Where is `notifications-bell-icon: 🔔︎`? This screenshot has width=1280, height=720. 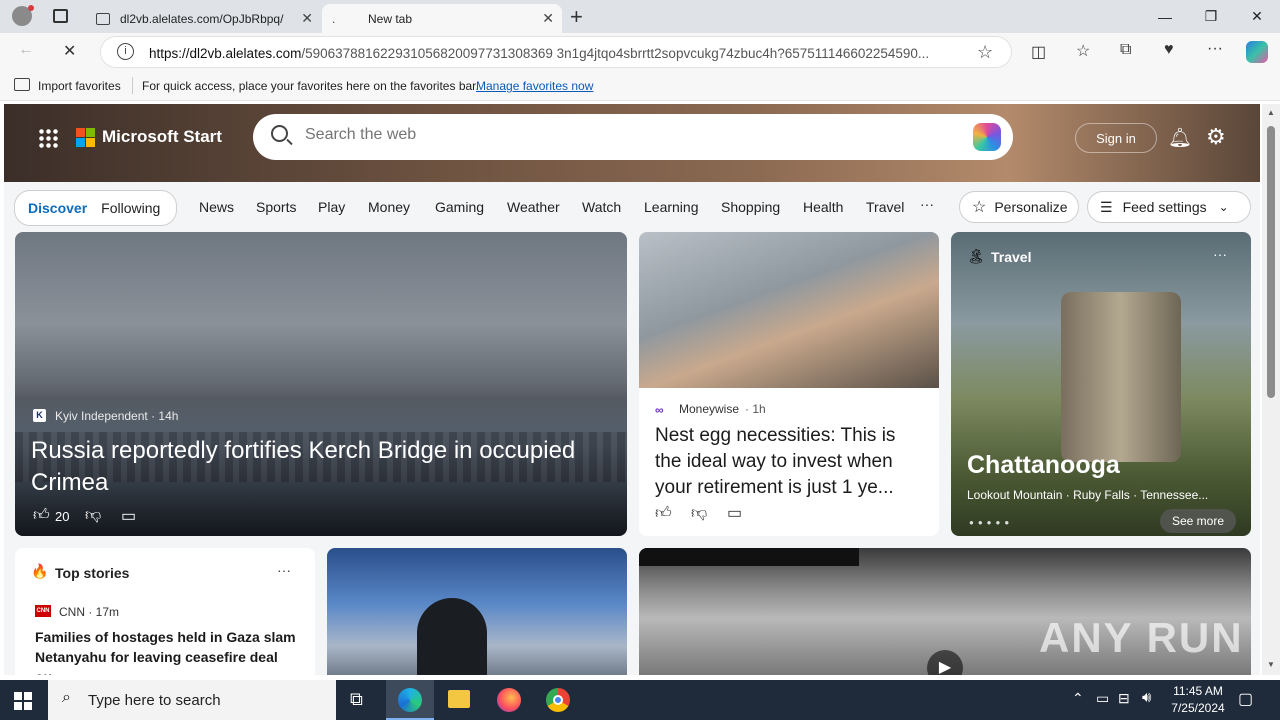
notifications-bell-icon: 🔔︎ is located at coordinates (1180, 138).